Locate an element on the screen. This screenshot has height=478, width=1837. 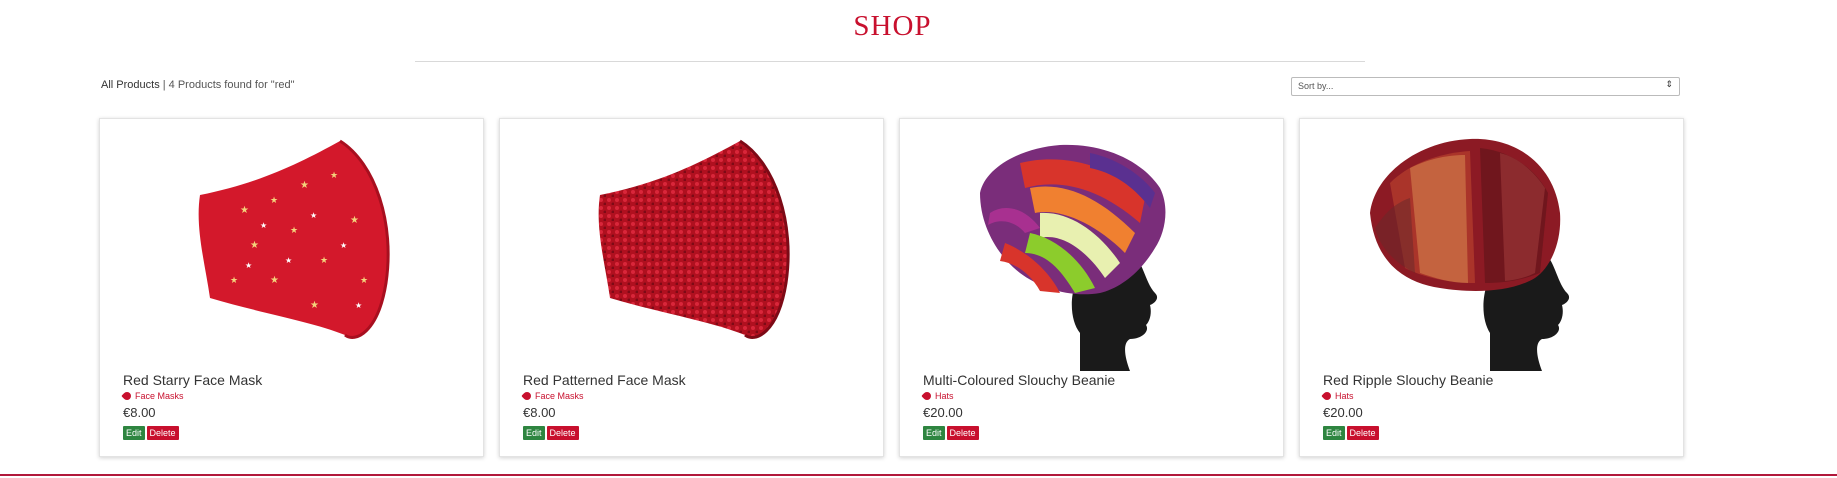
footer-divider is located at coordinates (918, 475).